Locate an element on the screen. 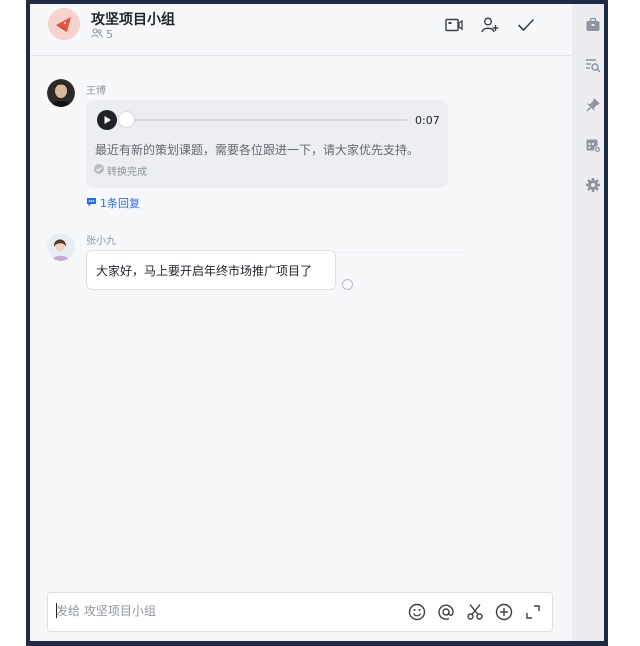 Image resolution: width=640 pixels, height=646 pixels. briefcase-icon is located at coordinates (593, 25).